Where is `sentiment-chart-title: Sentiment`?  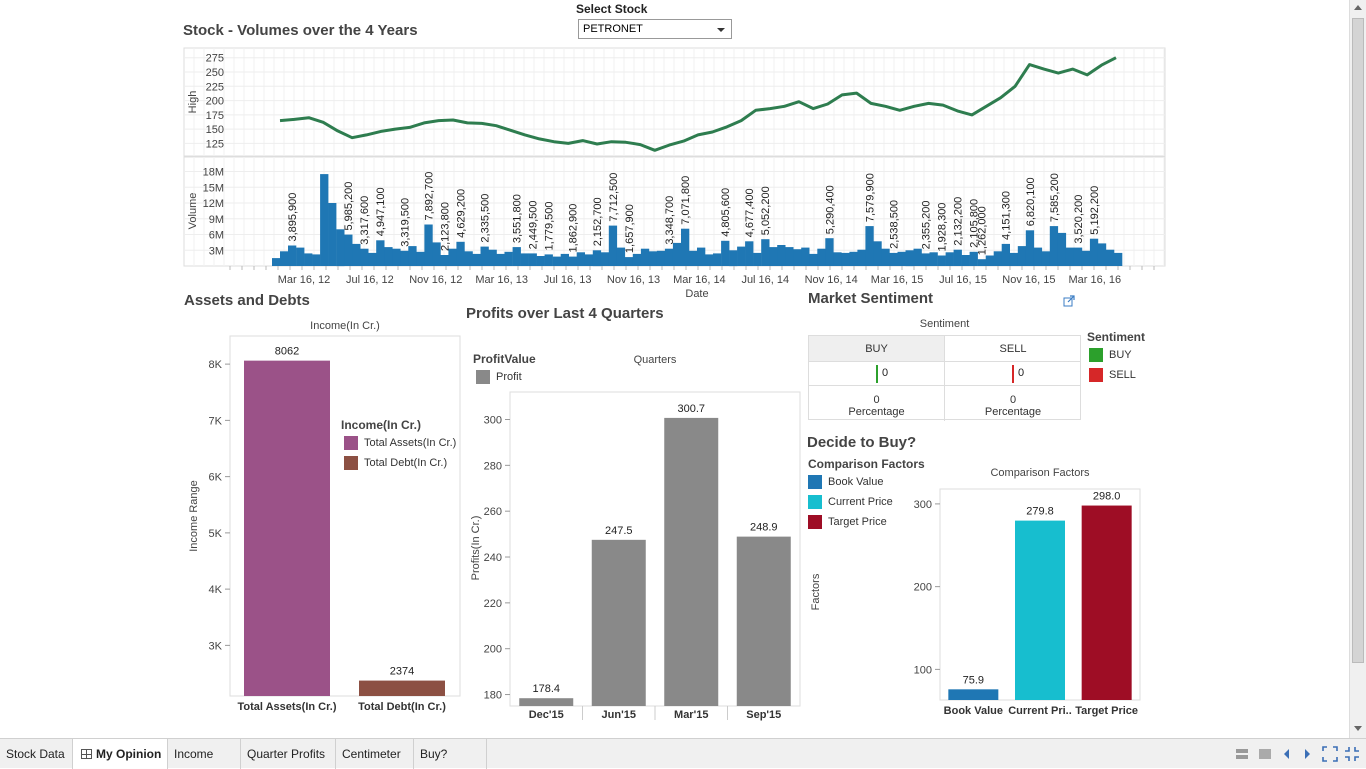 sentiment-chart-title: Sentiment is located at coordinates (944, 324).